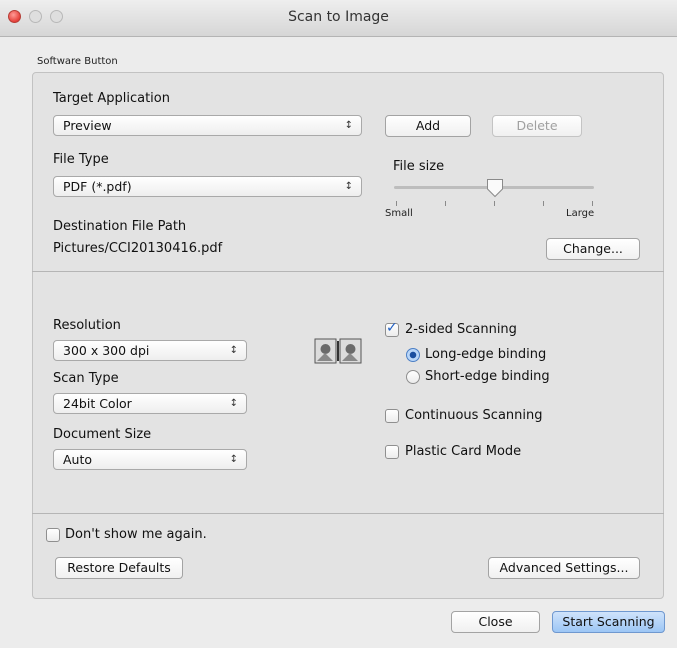 This screenshot has height=648, width=677. What do you see at coordinates (81, 159) in the screenshot?
I see `file-type-label: File Type` at bounding box center [81, 159].